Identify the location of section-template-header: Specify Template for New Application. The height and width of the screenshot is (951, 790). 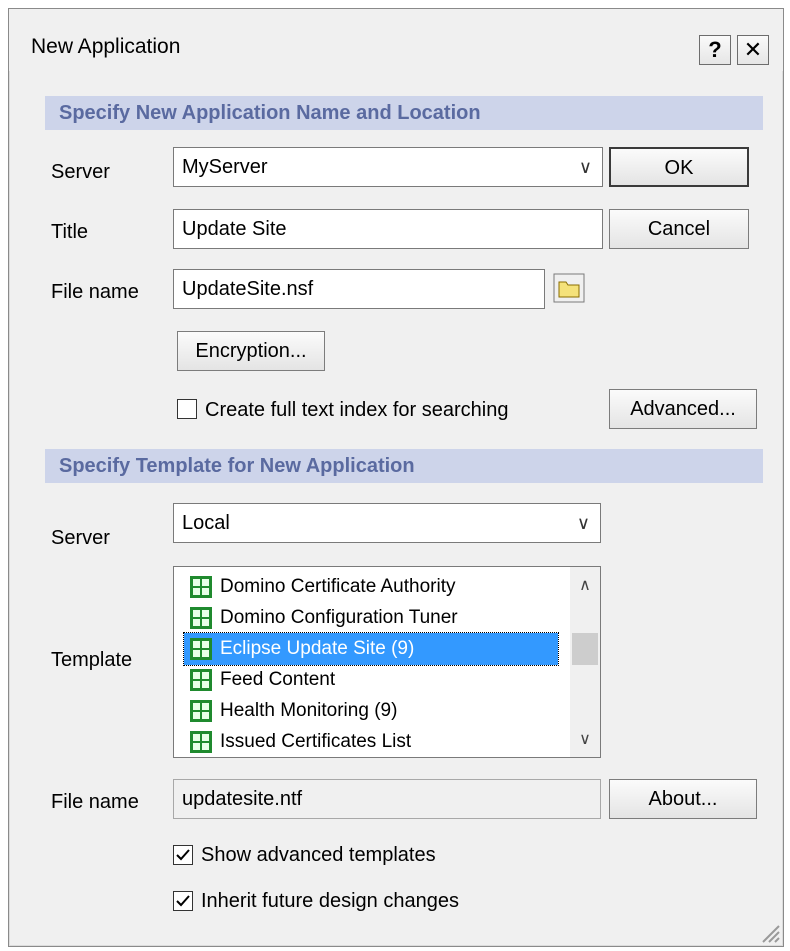
(404, 466).